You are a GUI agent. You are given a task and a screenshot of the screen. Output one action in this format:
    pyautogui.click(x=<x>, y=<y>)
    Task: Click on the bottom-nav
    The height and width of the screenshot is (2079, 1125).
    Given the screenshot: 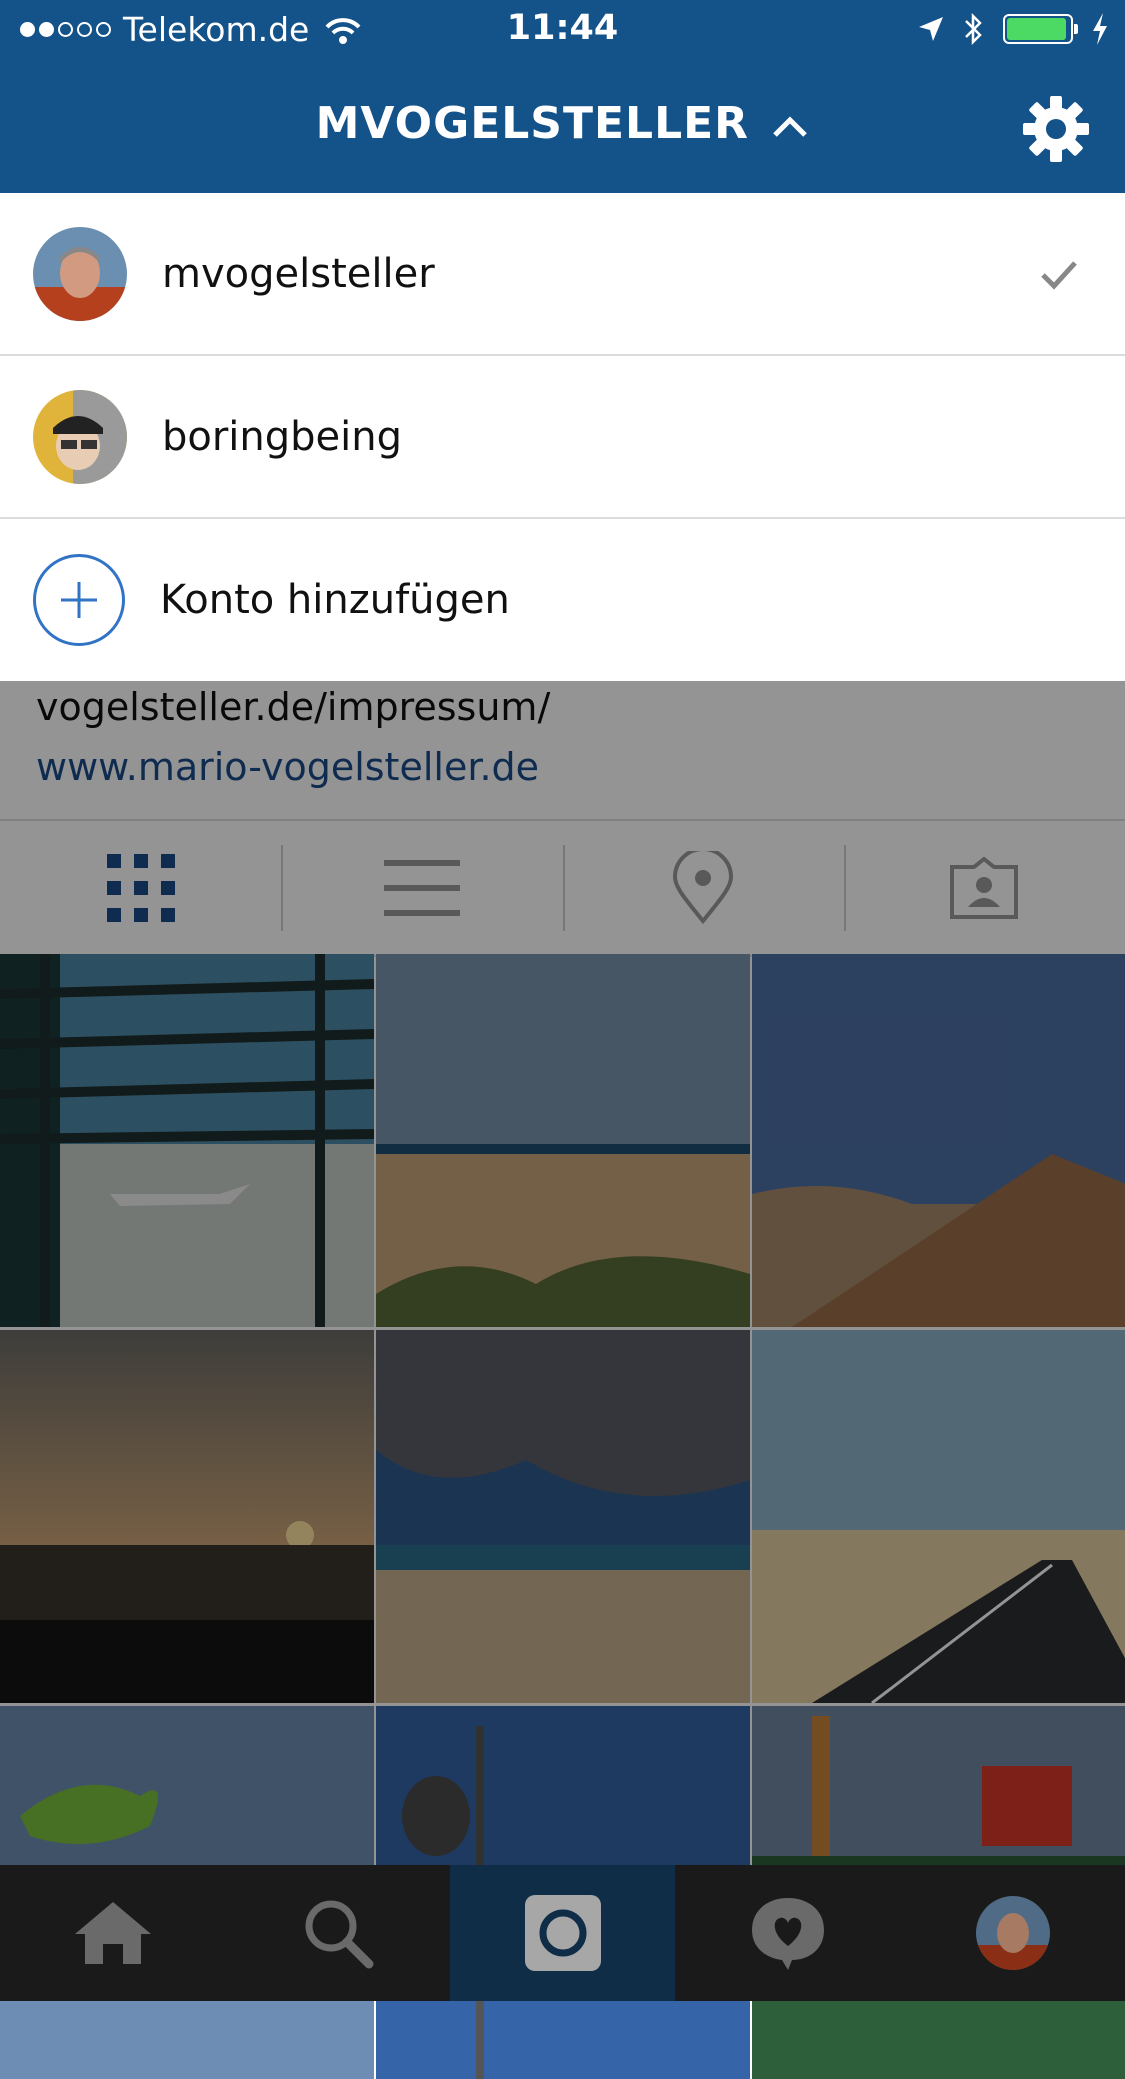 What is the action you would take?
    pyautogui.click(x=562, y=1933)
    